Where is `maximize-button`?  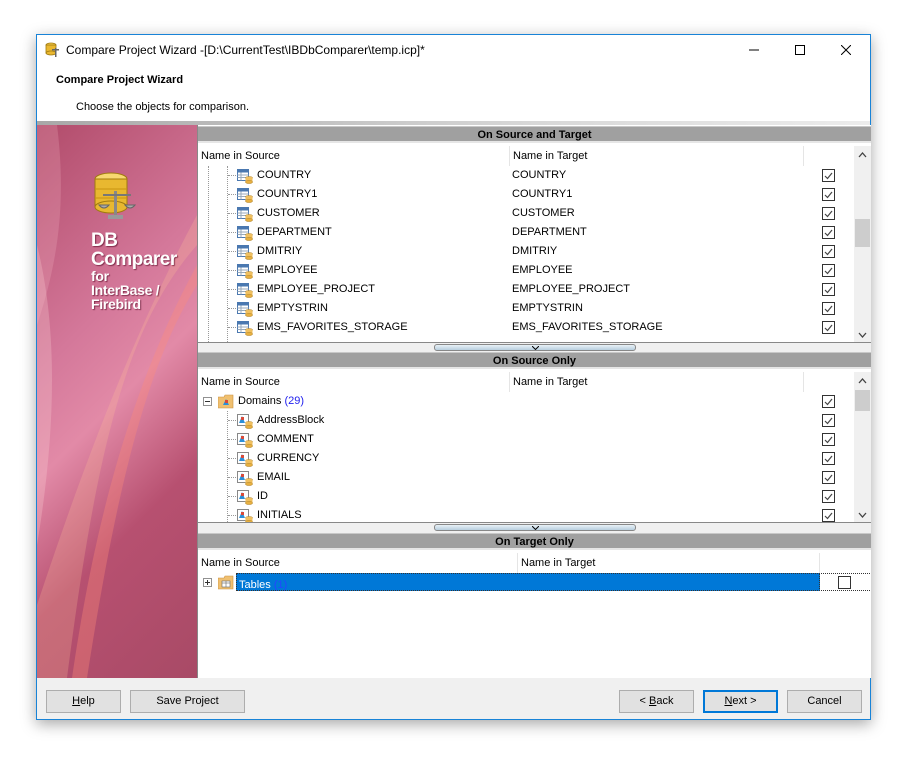 maximize-button is located at coordinates (800, 50).